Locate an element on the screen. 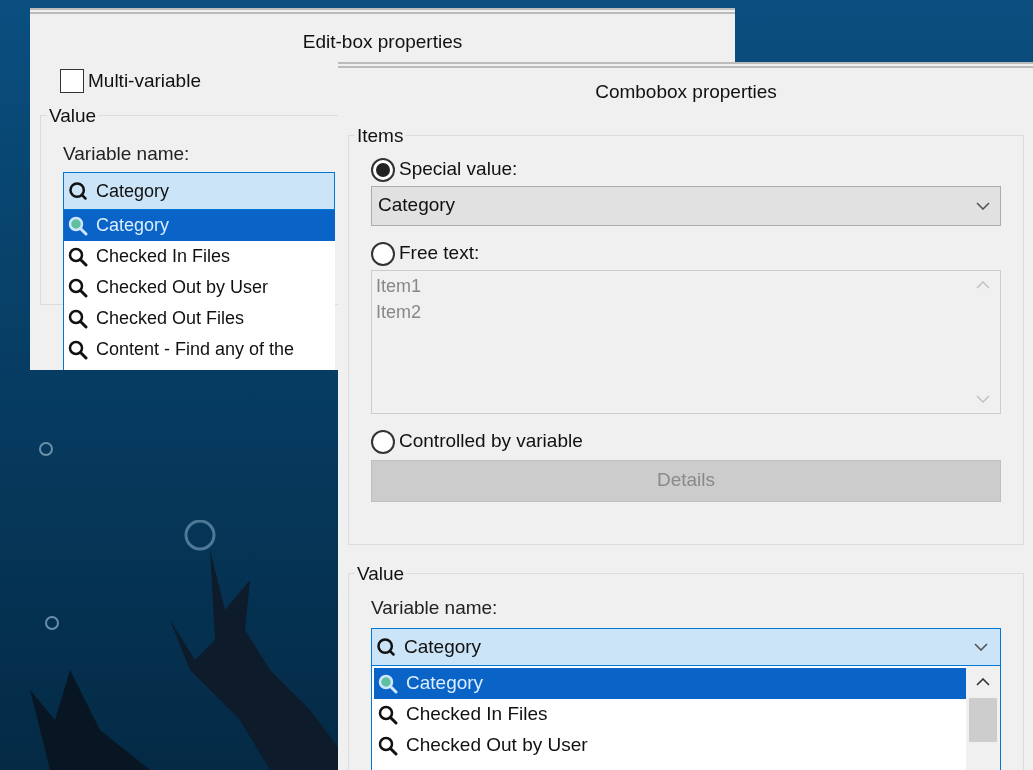 This screenshot has height=770, width=1033. text-line: Item2 is located at coordinates (399, 312).